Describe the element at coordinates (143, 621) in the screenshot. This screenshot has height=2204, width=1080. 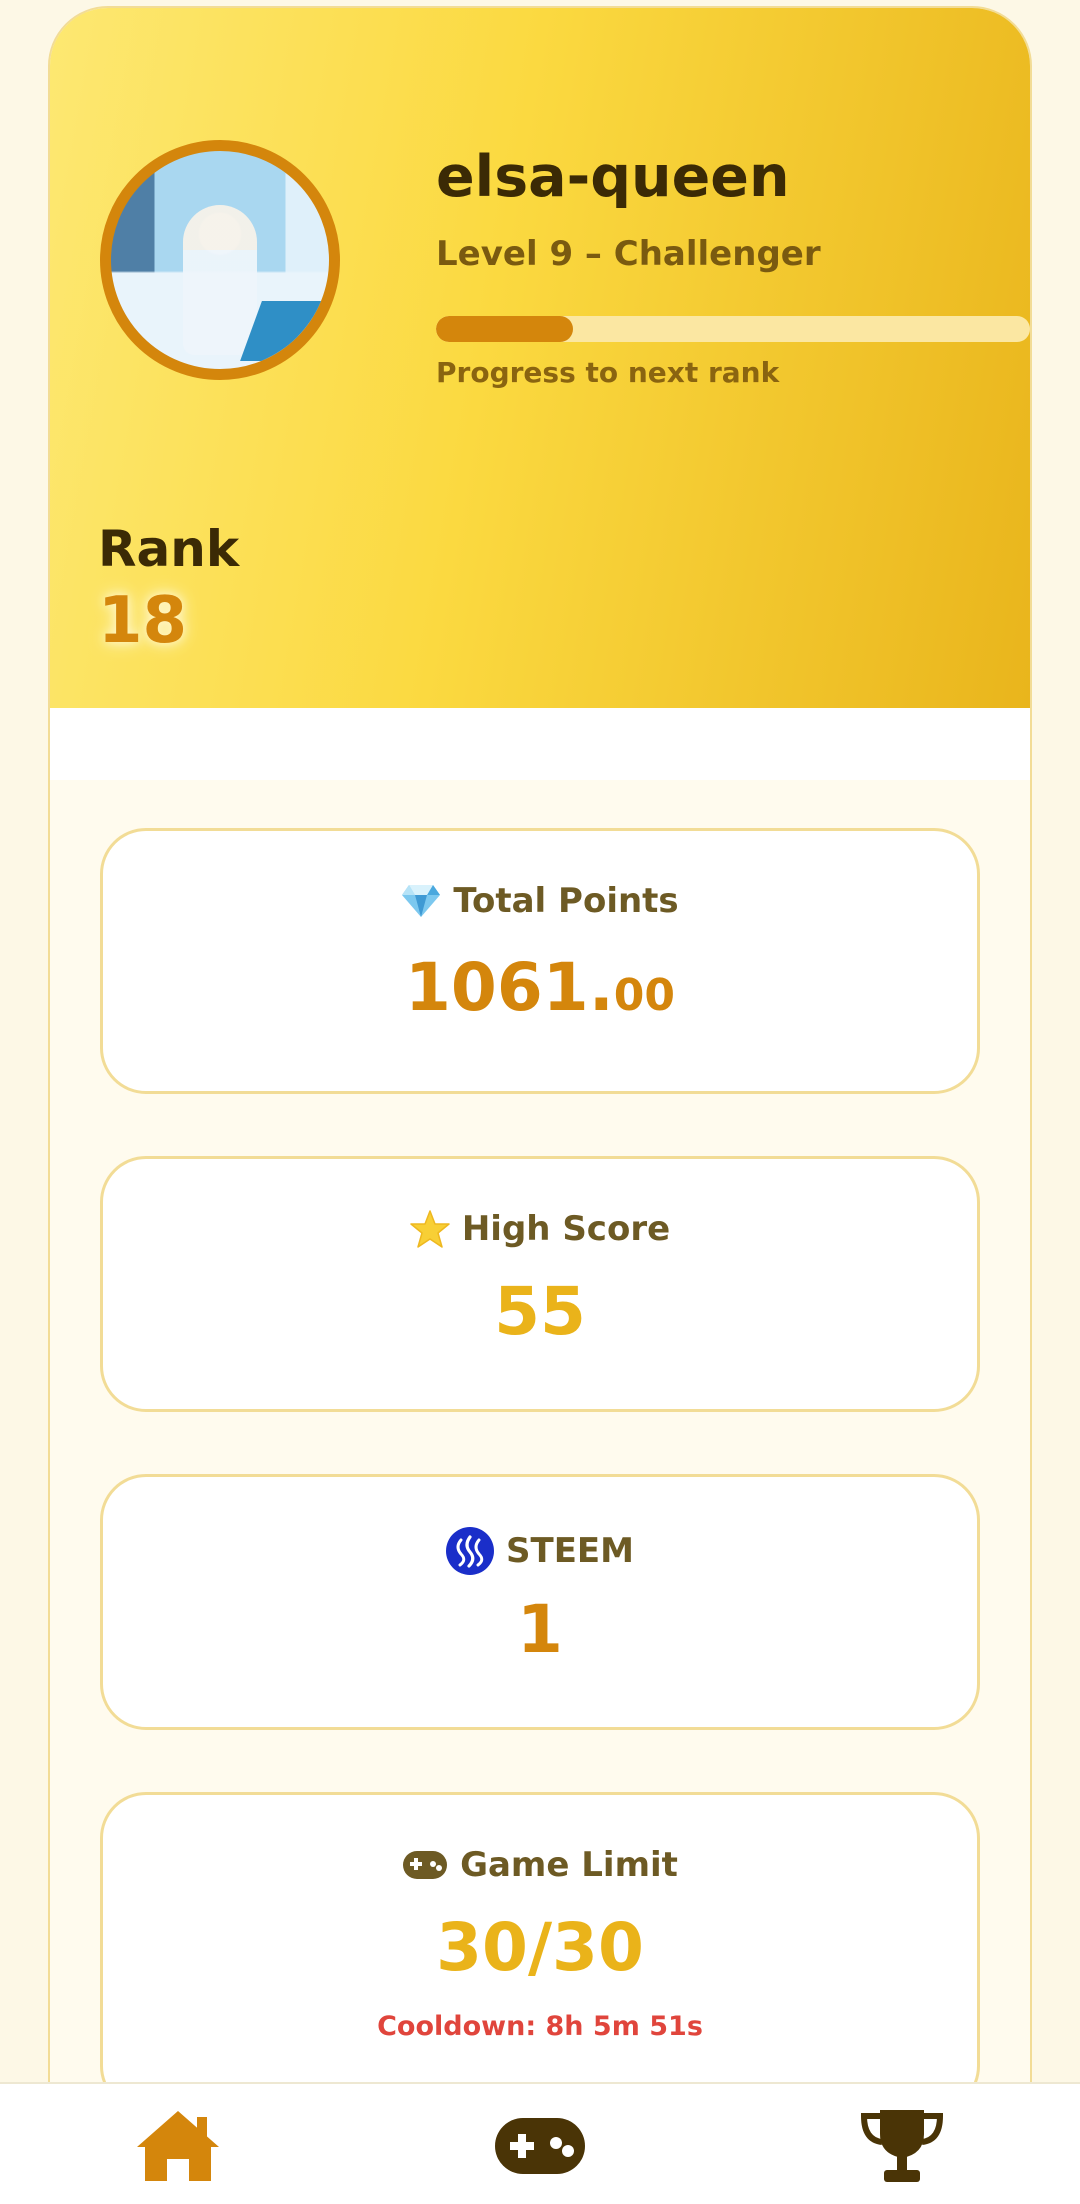
I see `rank-value: 18` at that location.